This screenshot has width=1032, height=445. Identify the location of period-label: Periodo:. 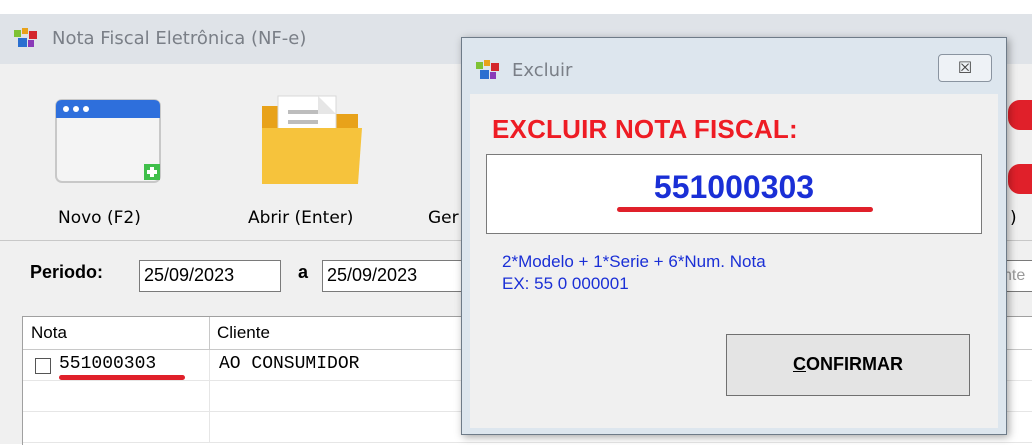
(67, 272).